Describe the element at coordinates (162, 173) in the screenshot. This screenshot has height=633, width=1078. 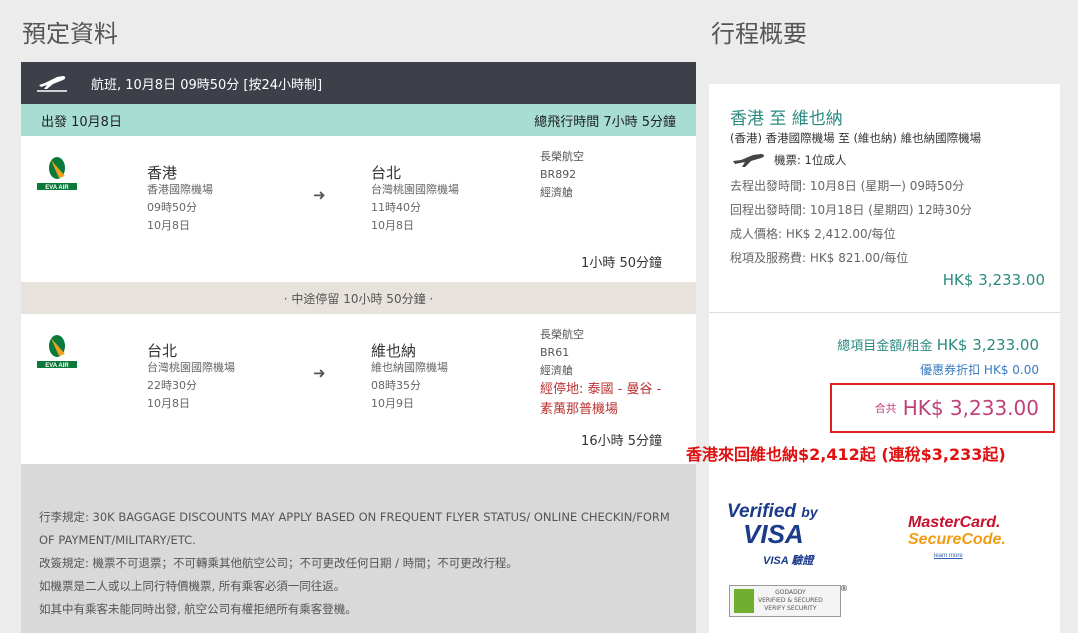
I see `origin-city: 香港` at that location.